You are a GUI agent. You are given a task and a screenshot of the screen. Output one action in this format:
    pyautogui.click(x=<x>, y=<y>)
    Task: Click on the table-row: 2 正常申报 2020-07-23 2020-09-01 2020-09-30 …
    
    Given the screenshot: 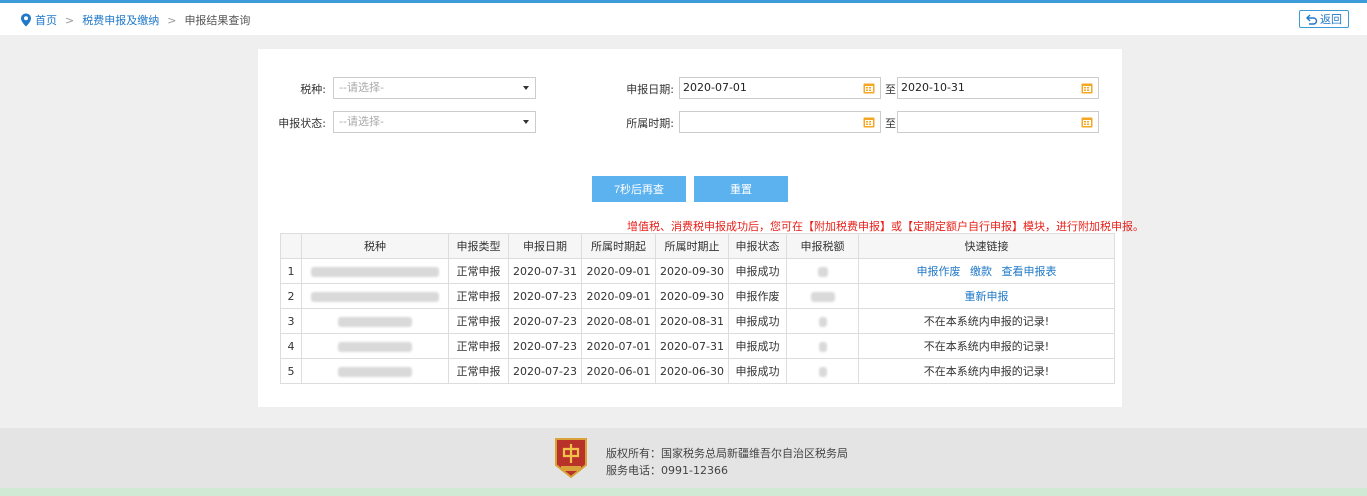 What is the action you would take?
    pyautogui.click(x=697, y=296)
    